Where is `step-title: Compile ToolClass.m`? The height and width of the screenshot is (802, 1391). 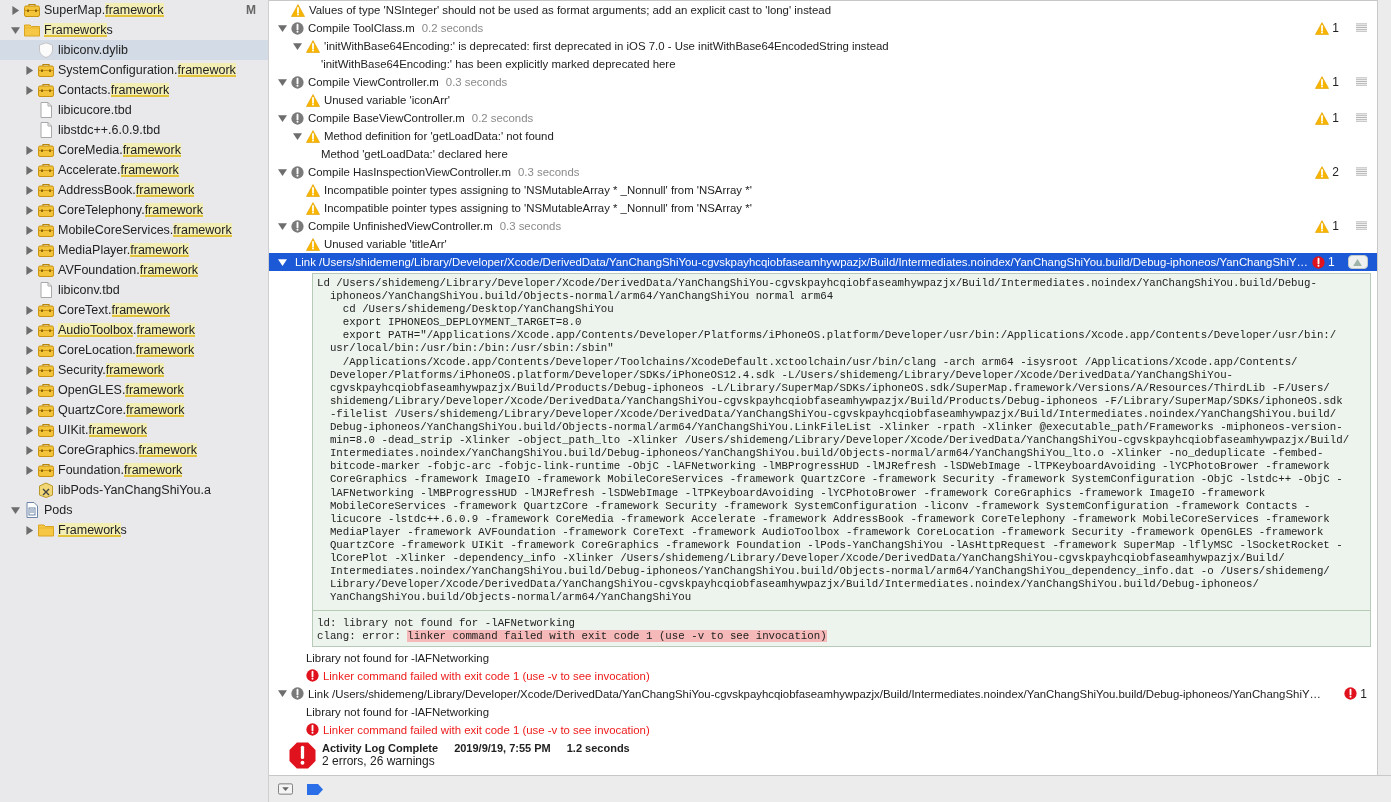 step-title: Compile ToolClass.m is located at coordinates (361, 28).